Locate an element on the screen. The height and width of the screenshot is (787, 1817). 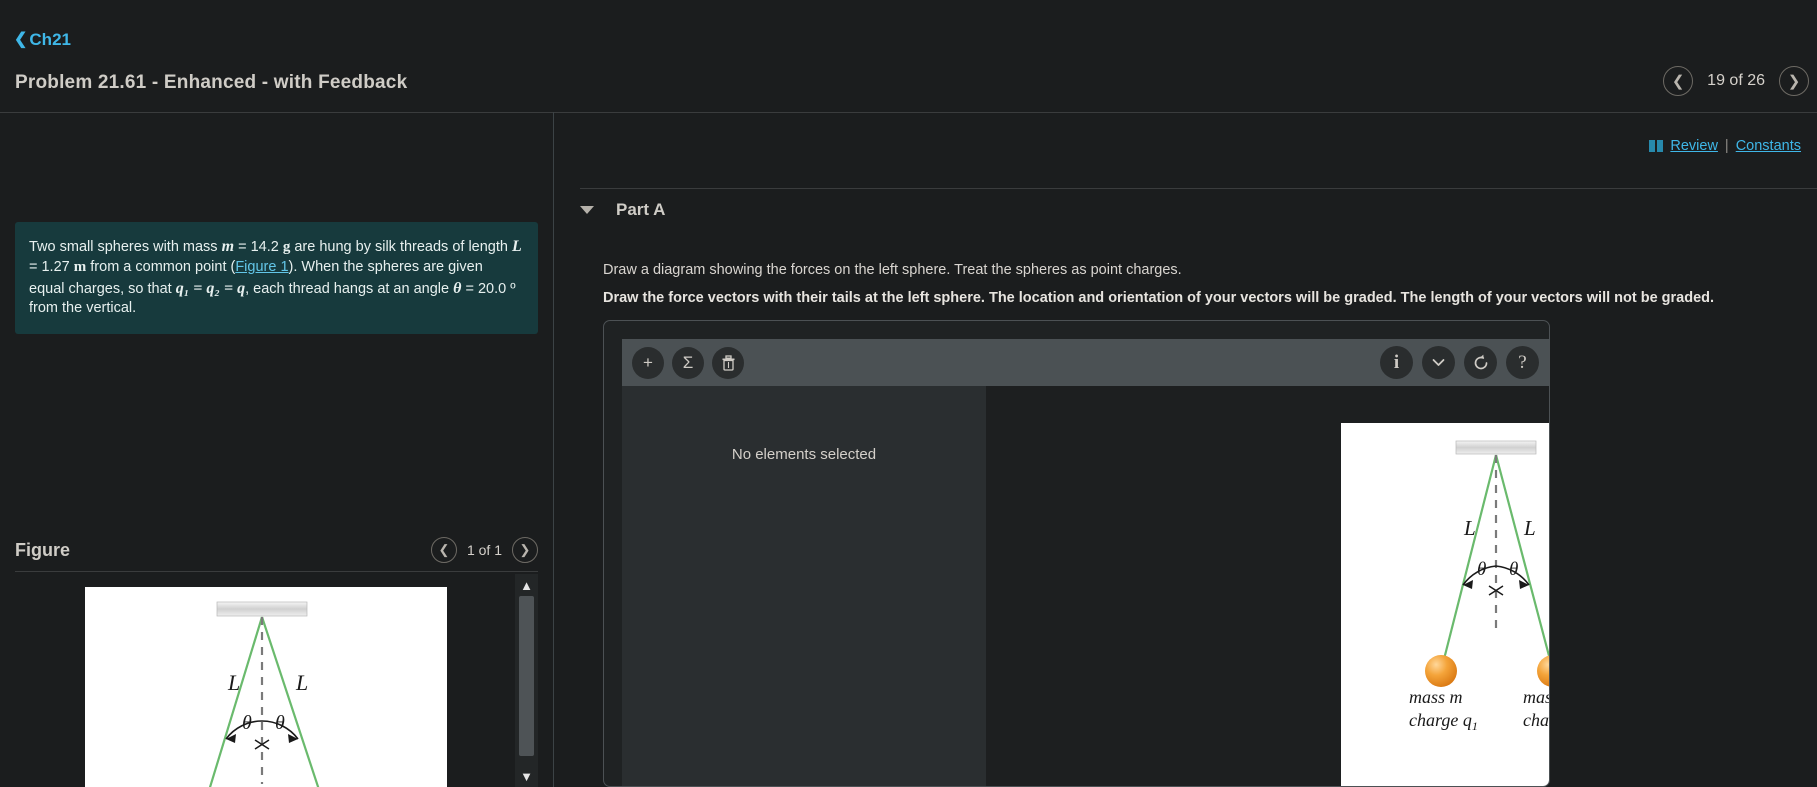
figure-header: Figure ❮ 1 of 1 ❯ is located at coordinates (276, 550).